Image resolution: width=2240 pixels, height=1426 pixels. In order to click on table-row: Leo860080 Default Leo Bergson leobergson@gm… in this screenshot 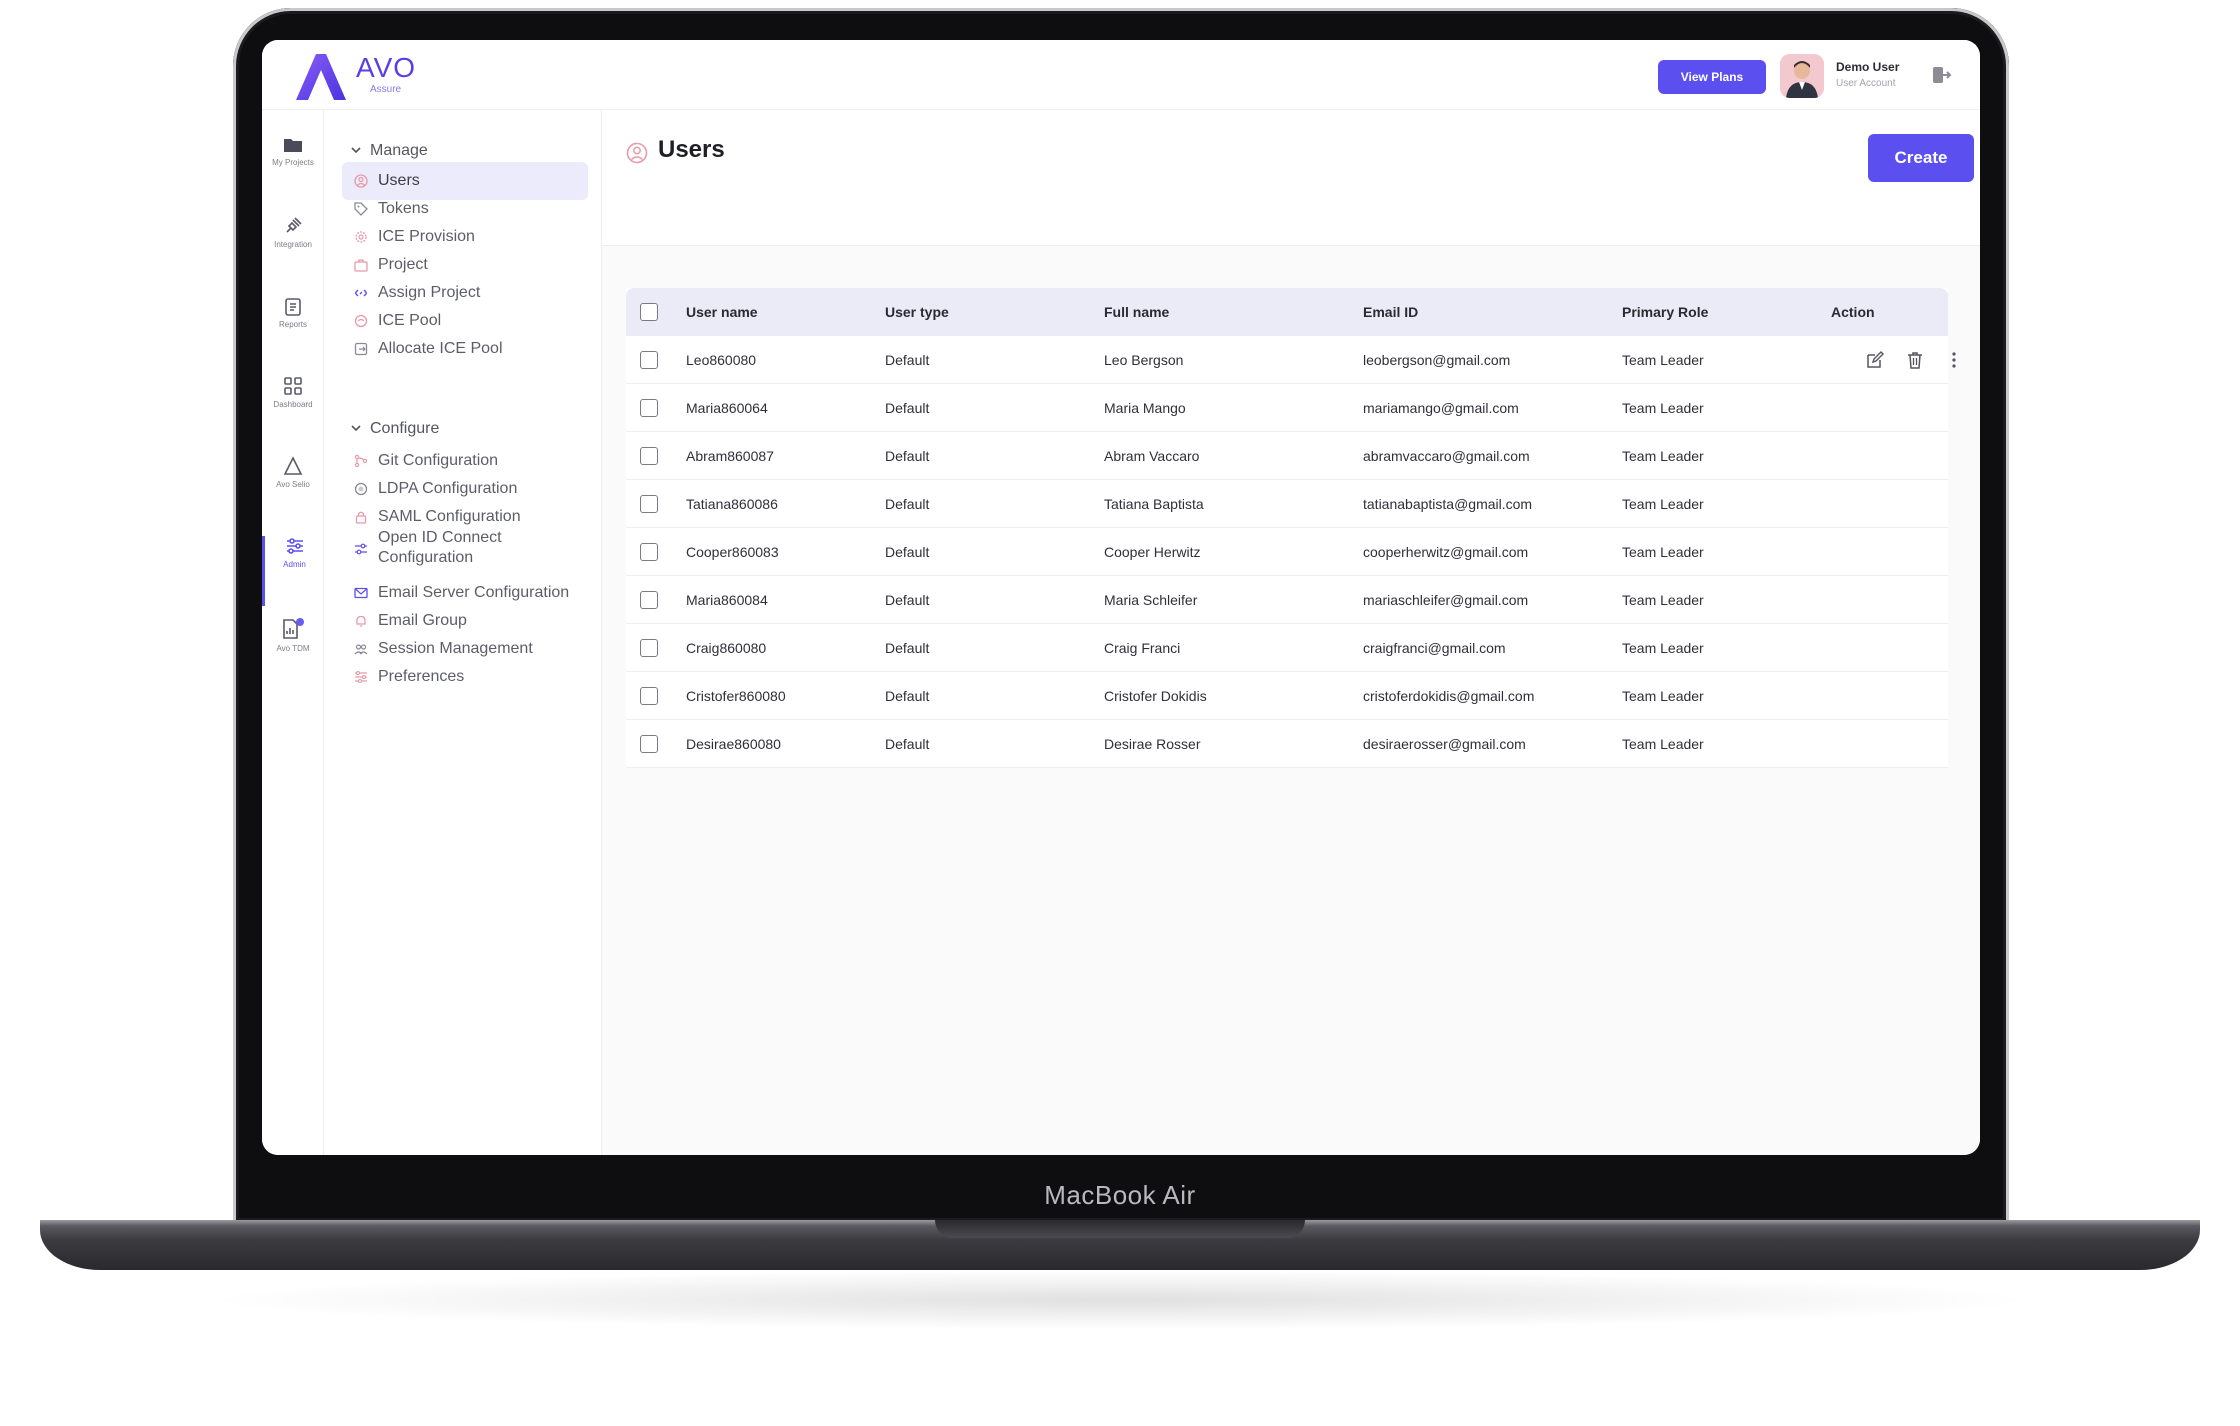, I will do `click(1291, 360)`.